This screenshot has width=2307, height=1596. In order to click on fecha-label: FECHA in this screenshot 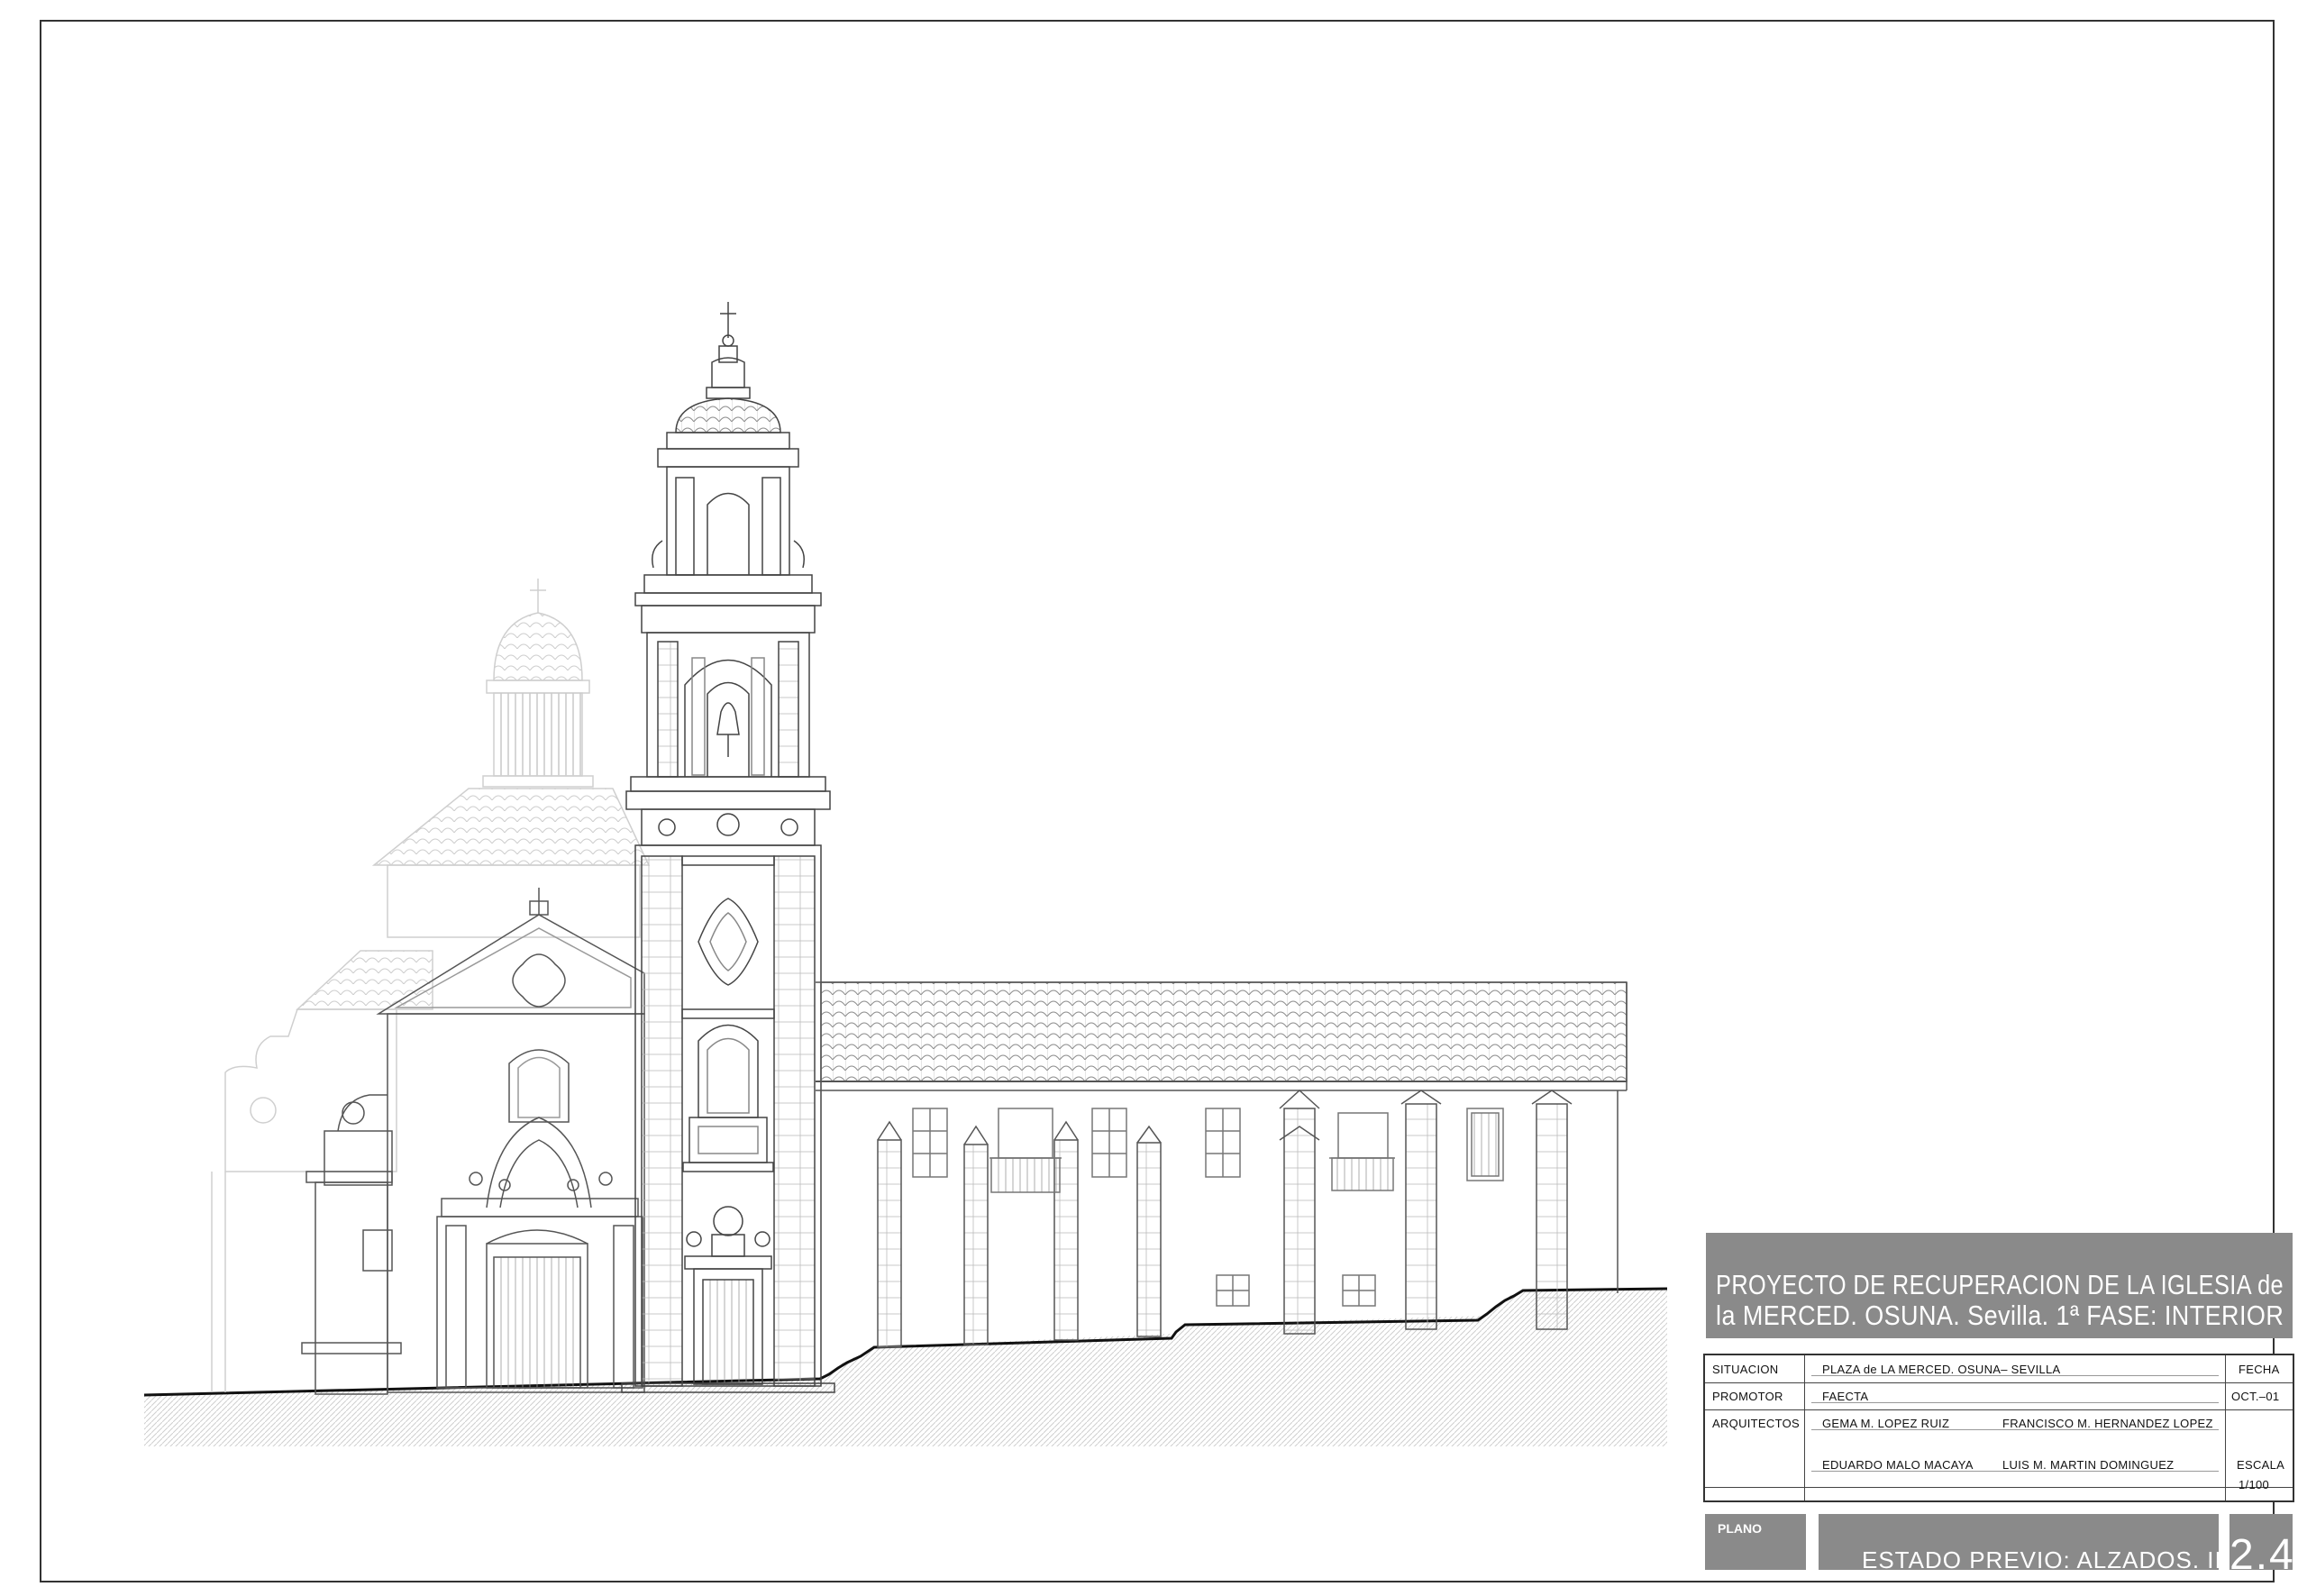, I will do `click(2259, 1370)`.